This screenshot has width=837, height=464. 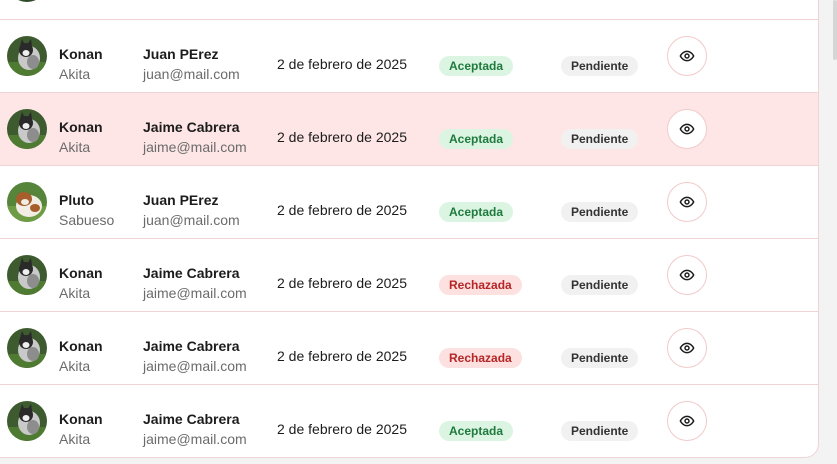 What do you see at coordinates (409, 10) in the screenshot?
I see `table-row-partial` at bounding box center [409, 10].